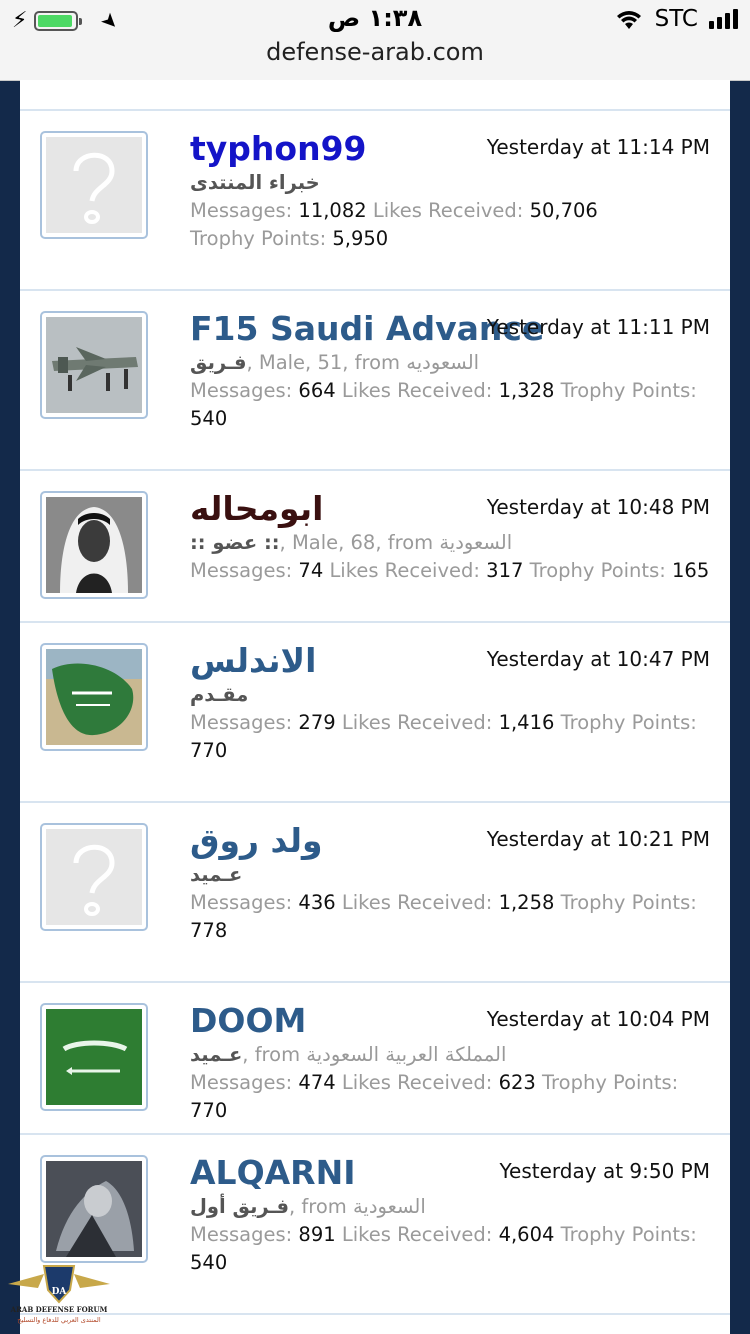 The height and width of the screenshot is (1334, 750). Describe the element at coordinates (598, 839) in the screenshot. I see `last-seen-time: Yesterday at 10:21 PM` at that location.